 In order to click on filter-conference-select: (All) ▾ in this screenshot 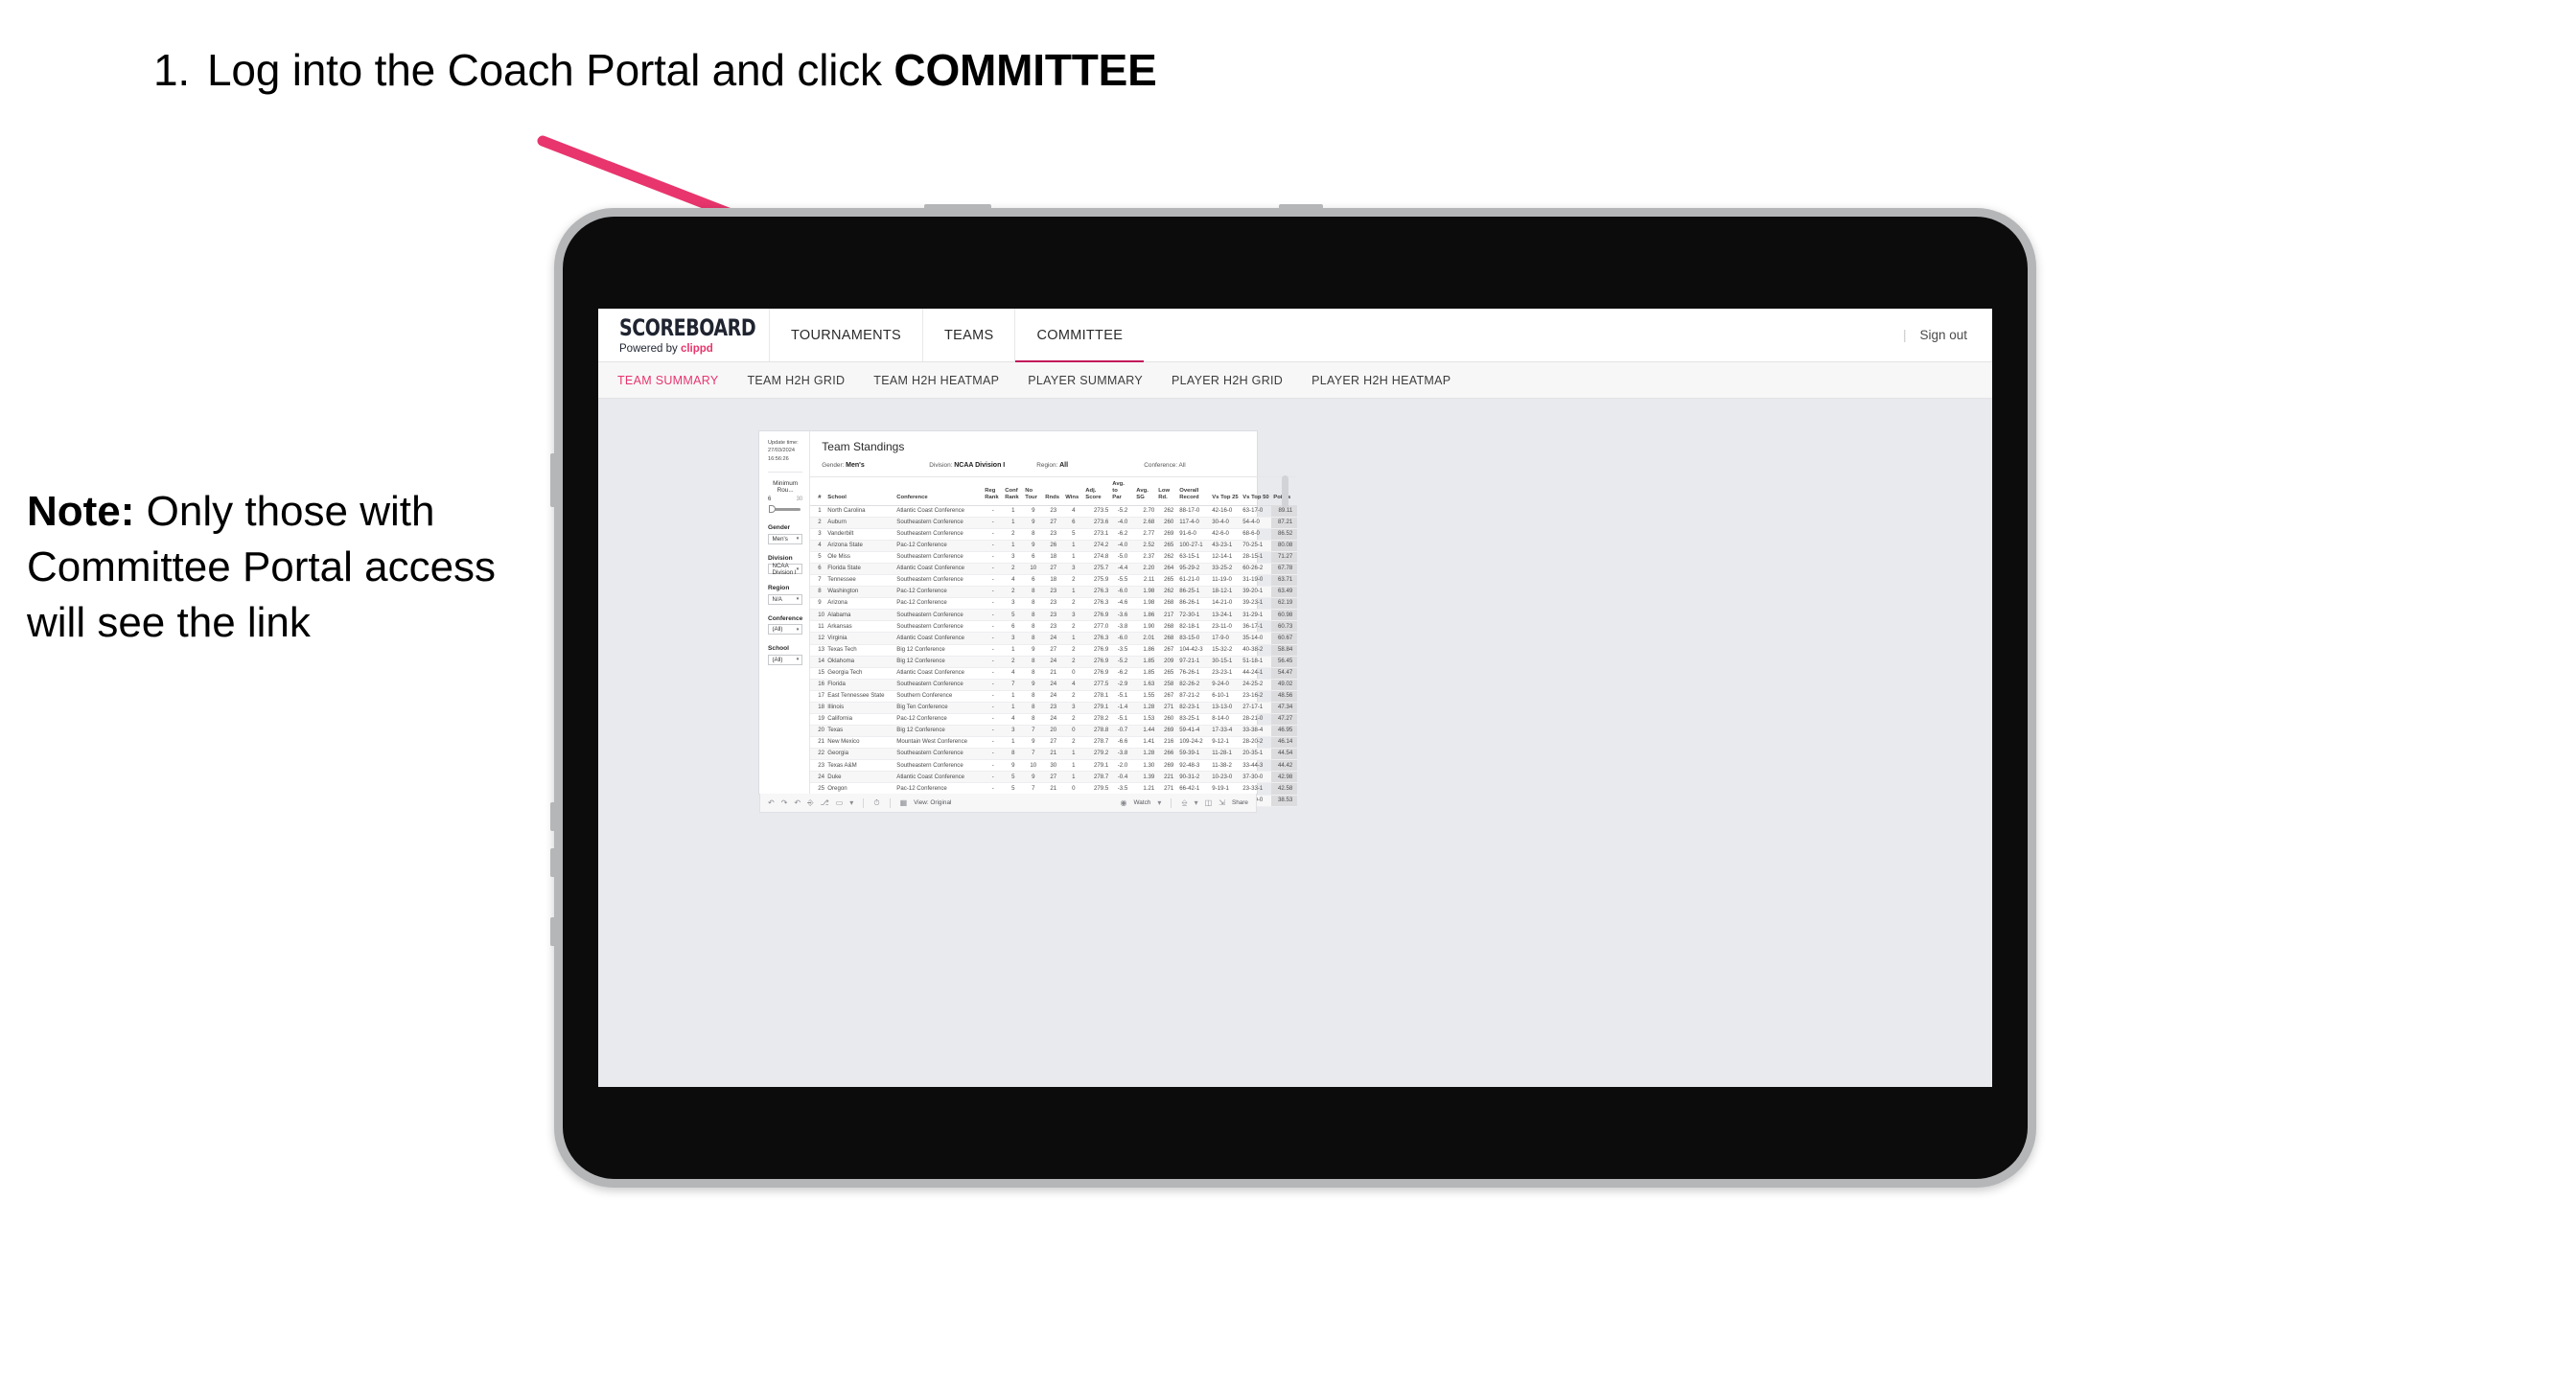, I will do `click(785, 629)`.